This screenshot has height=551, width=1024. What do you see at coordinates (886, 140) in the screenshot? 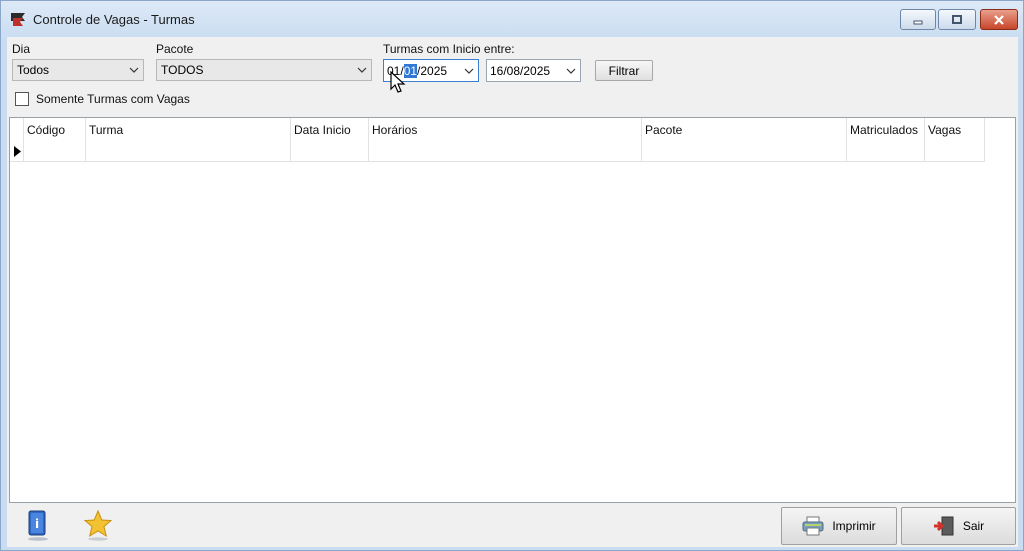
I see `column-header-matriculados: Matriculados` at bounding box center [886, 140].